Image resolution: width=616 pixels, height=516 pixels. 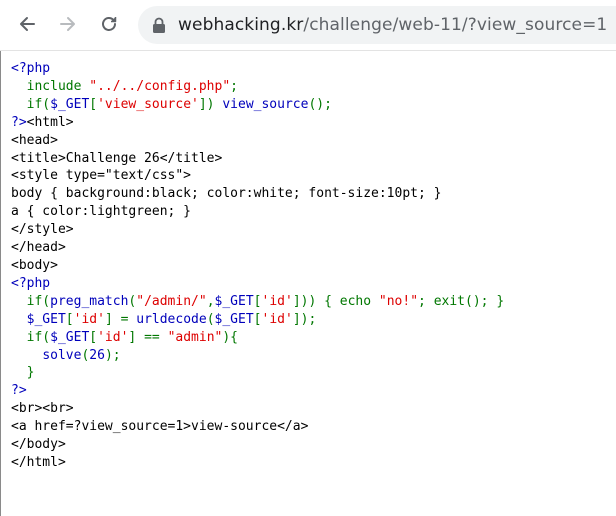 I want to click on arrow-left-icon, so click(x=27, y=24).